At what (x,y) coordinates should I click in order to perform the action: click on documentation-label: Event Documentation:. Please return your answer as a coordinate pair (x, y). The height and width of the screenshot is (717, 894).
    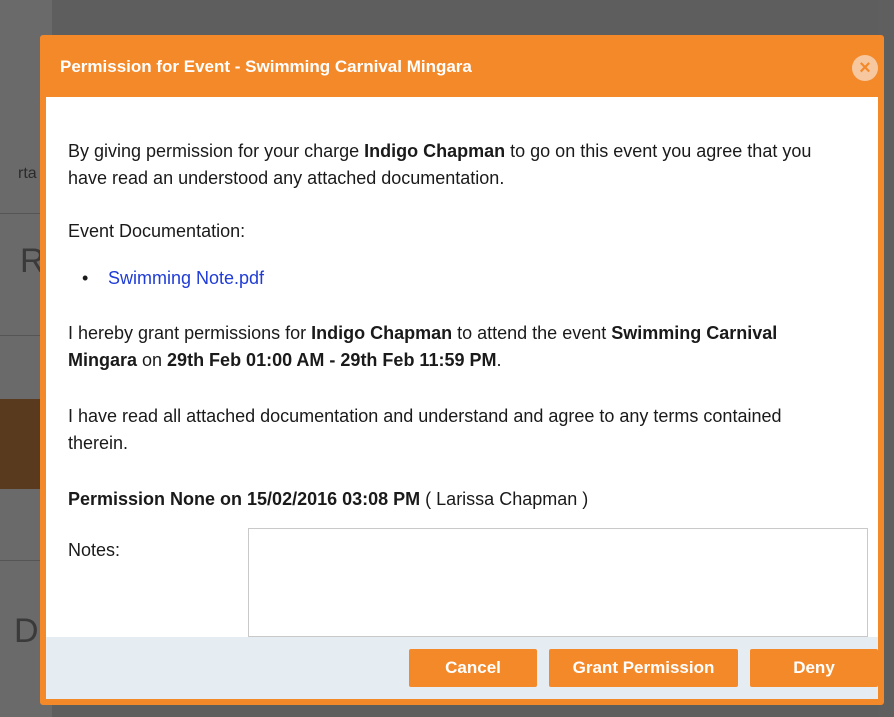
    Looking at the image, I should click on (157, 231).